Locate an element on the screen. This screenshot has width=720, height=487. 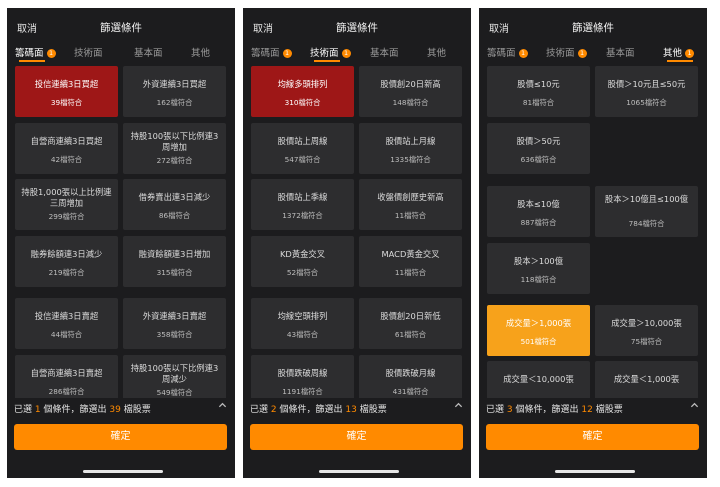
condition-name: 自營商連續3日買超 is located at coordinates (66, 141).